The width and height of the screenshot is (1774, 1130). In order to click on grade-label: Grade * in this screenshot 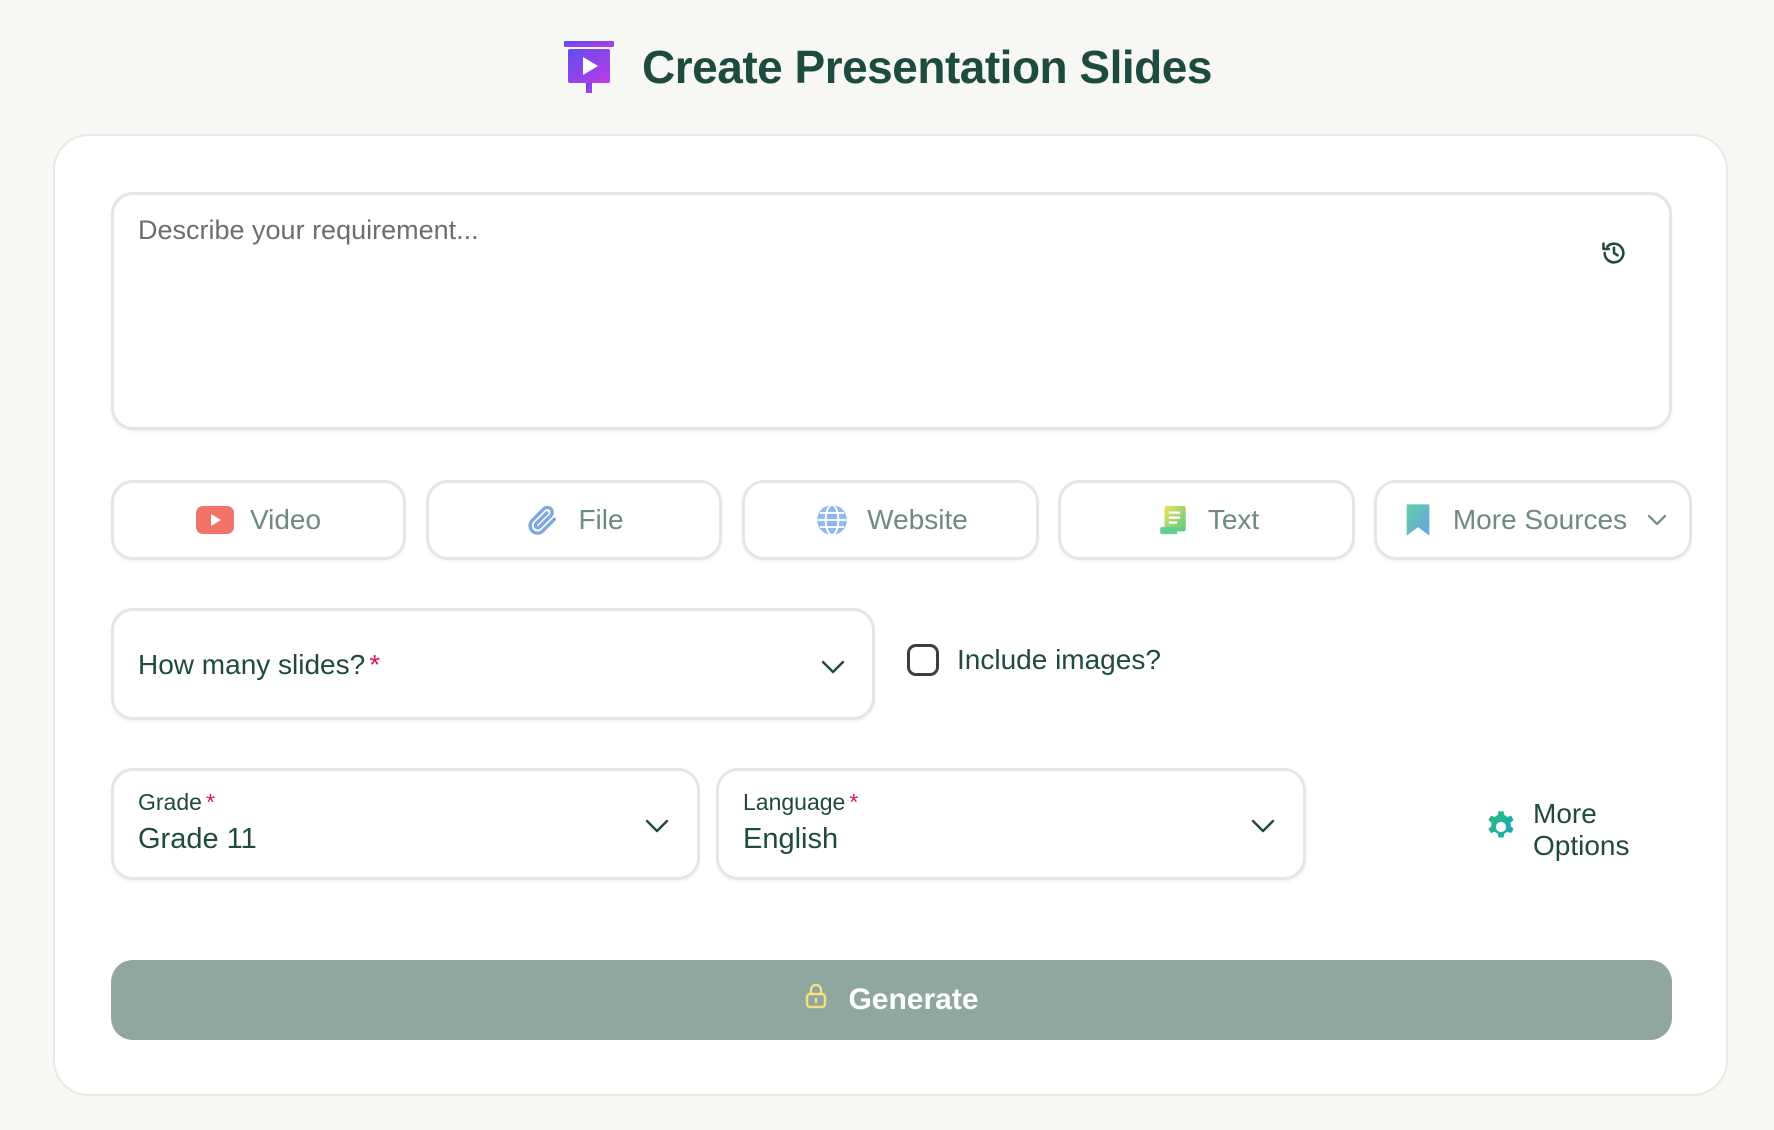, I will do `click(176, 802)`.